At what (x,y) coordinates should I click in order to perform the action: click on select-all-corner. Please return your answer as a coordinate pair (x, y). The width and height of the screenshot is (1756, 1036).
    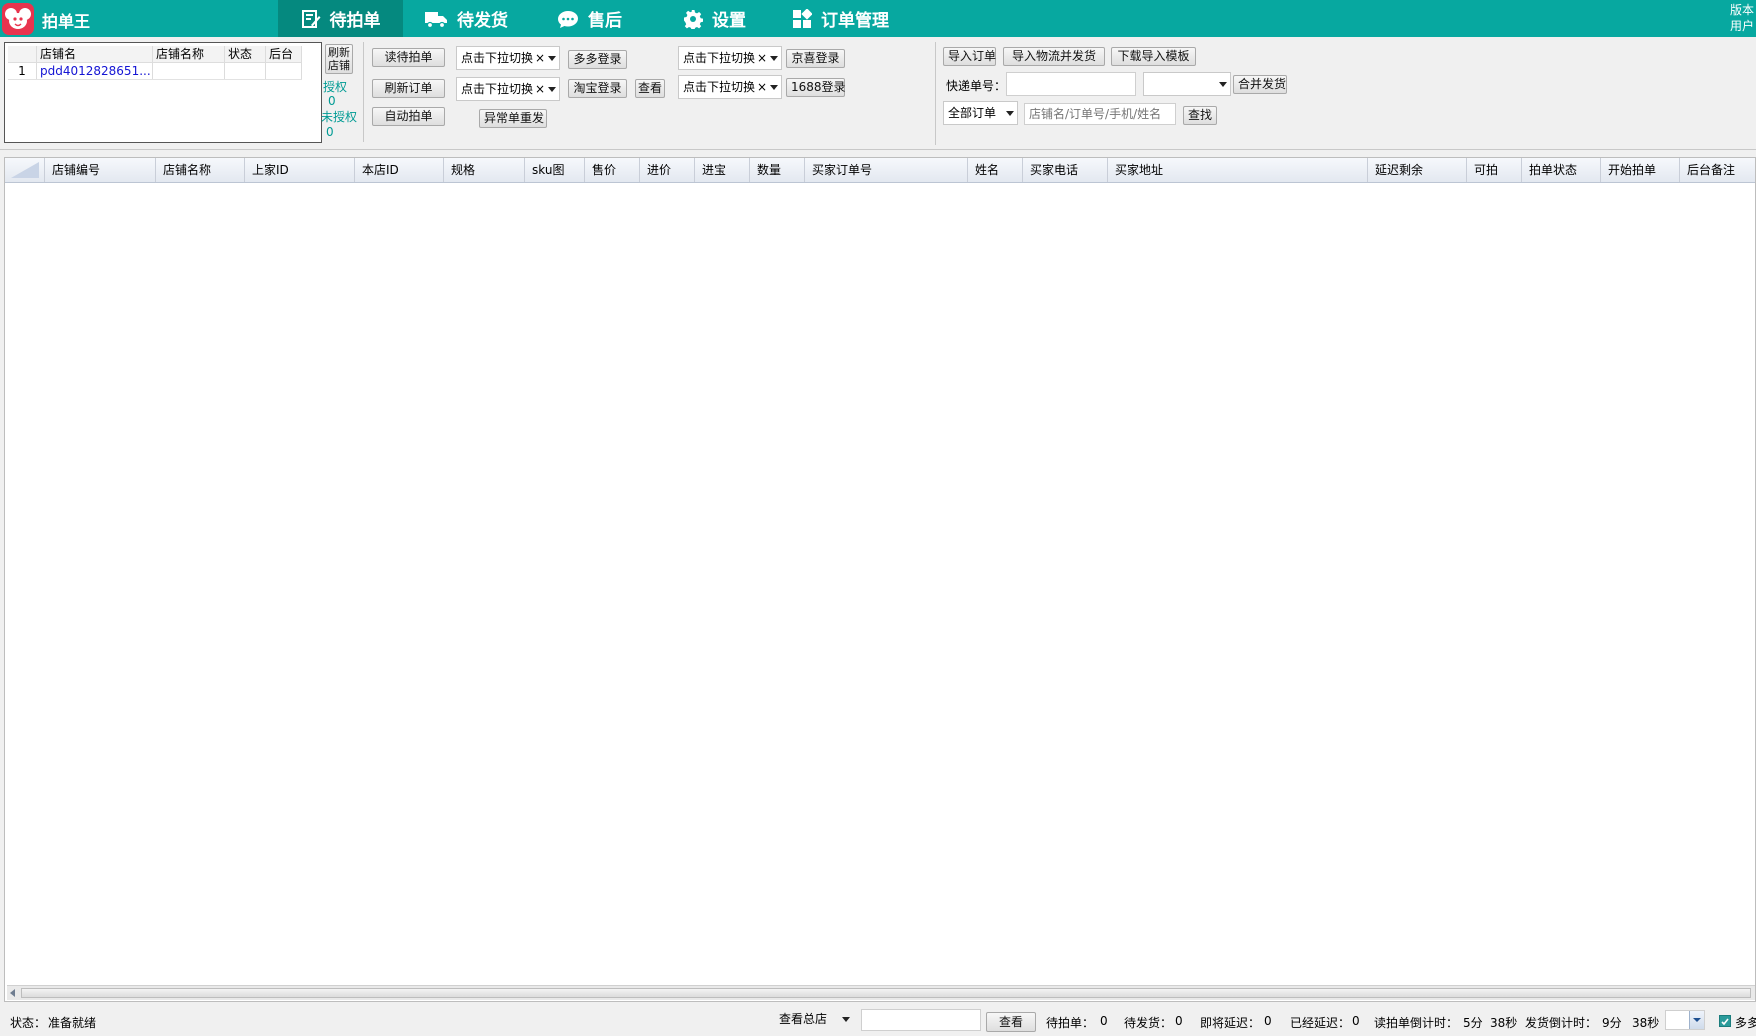
    Looking at the image, I should click on (25, 170).